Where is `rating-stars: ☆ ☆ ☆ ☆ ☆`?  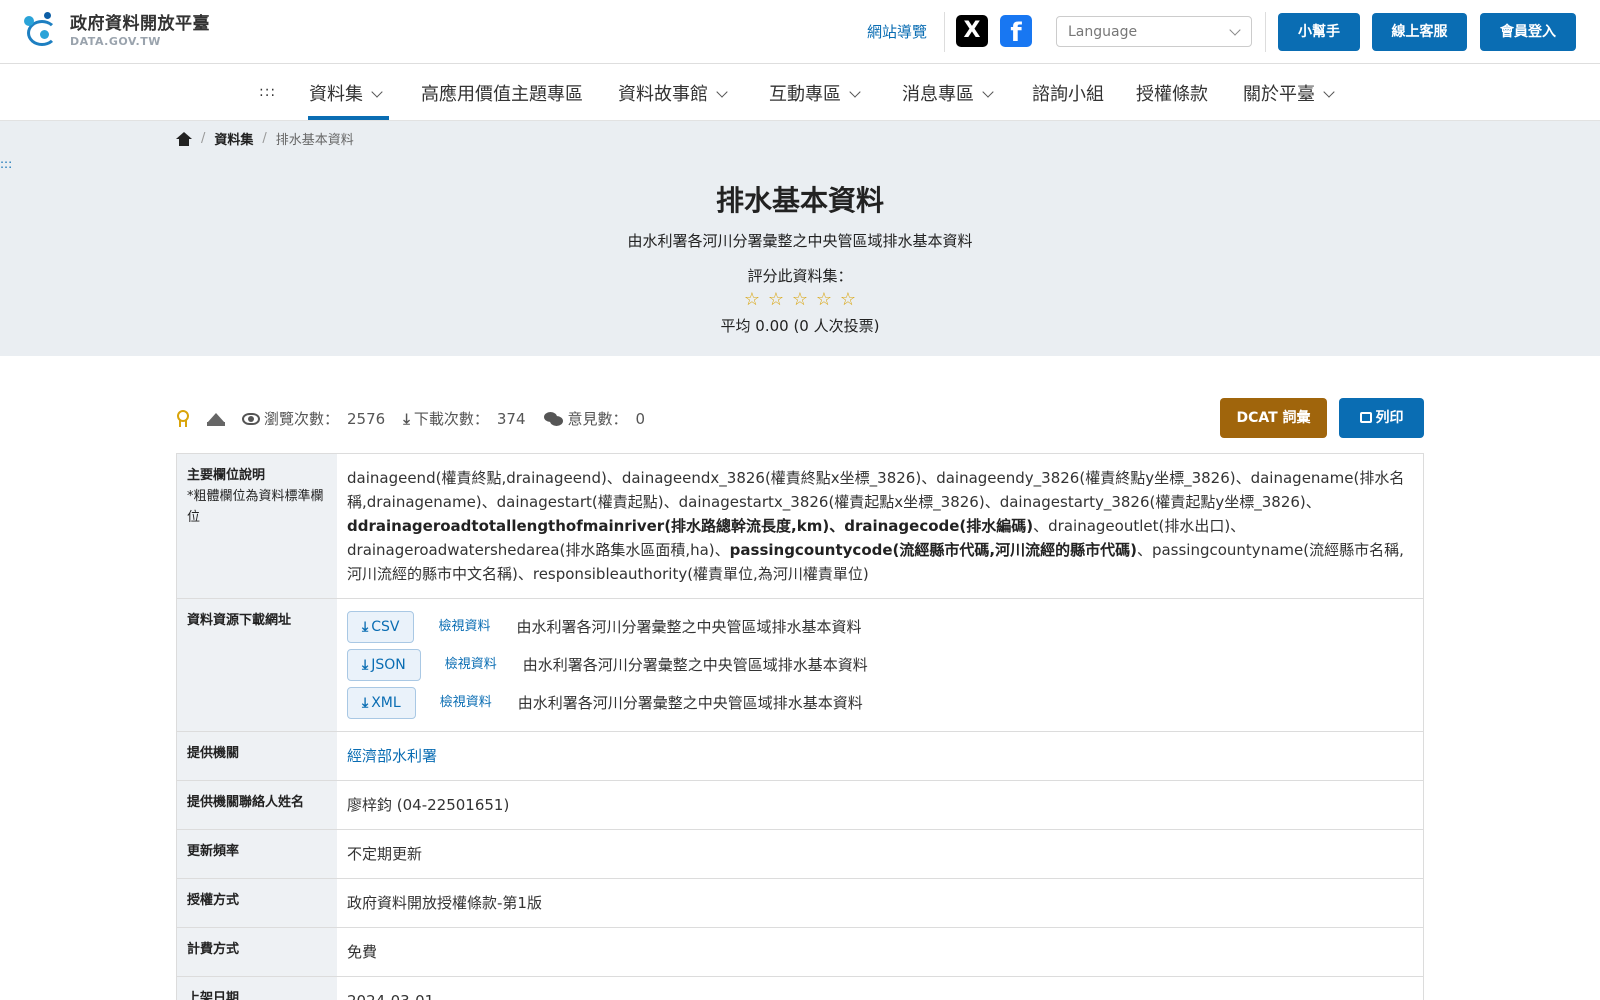 rating-stars: ☆ ☆ ☆ ☆ ☆ is located at coordinates (800, 299).